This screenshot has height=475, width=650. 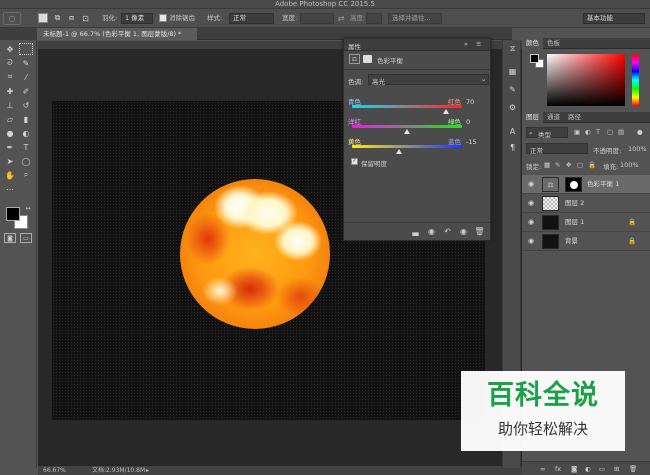 What do you see at coordinates (588, 469) in the screenshot?
I see `new-adjustment-icon: ◐` at bounding box center [588, 469].